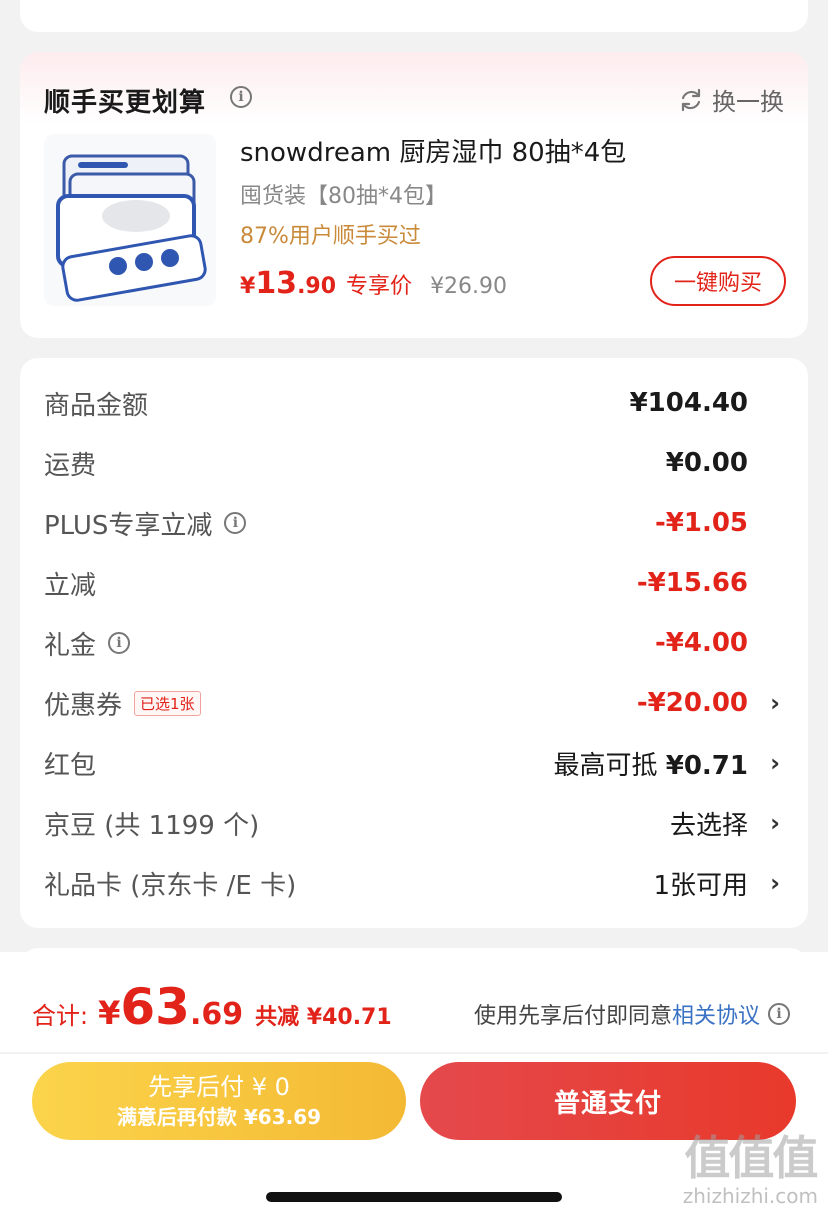  I want to click on summary-row-gift-money: 礼金 i -¥4.00, so click(414, 643).